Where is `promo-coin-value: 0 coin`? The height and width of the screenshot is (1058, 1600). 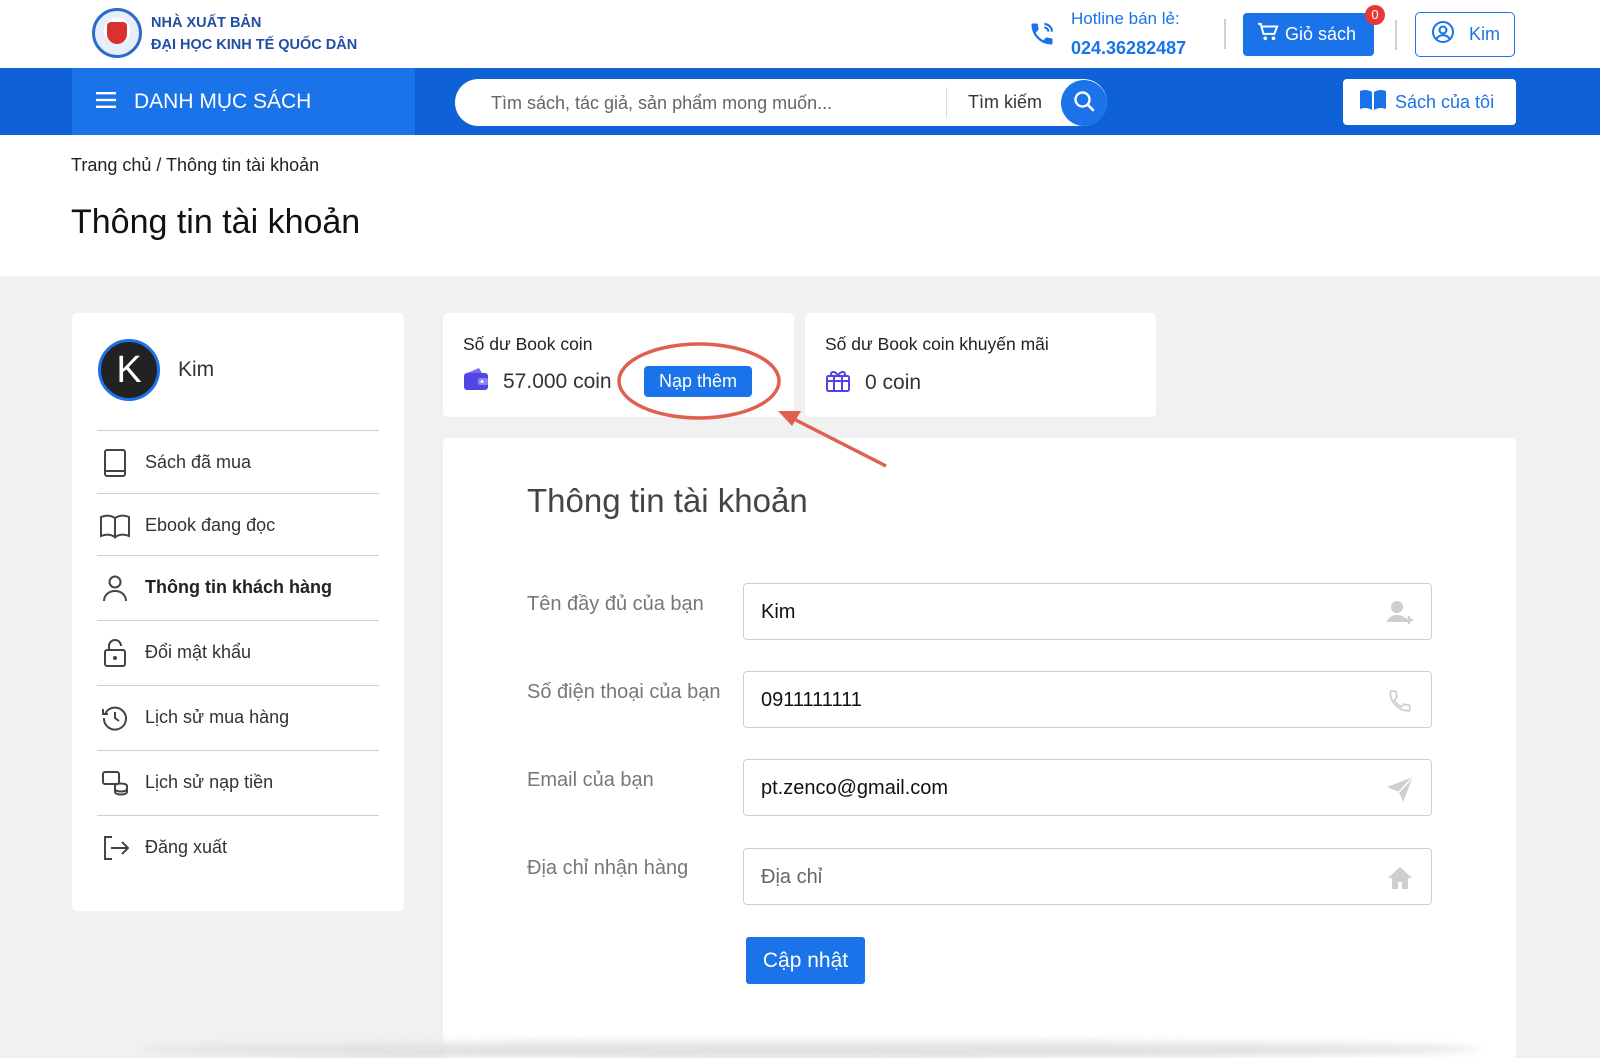 promo-coin-value: 0 coin is located at coordinates (893, 382).